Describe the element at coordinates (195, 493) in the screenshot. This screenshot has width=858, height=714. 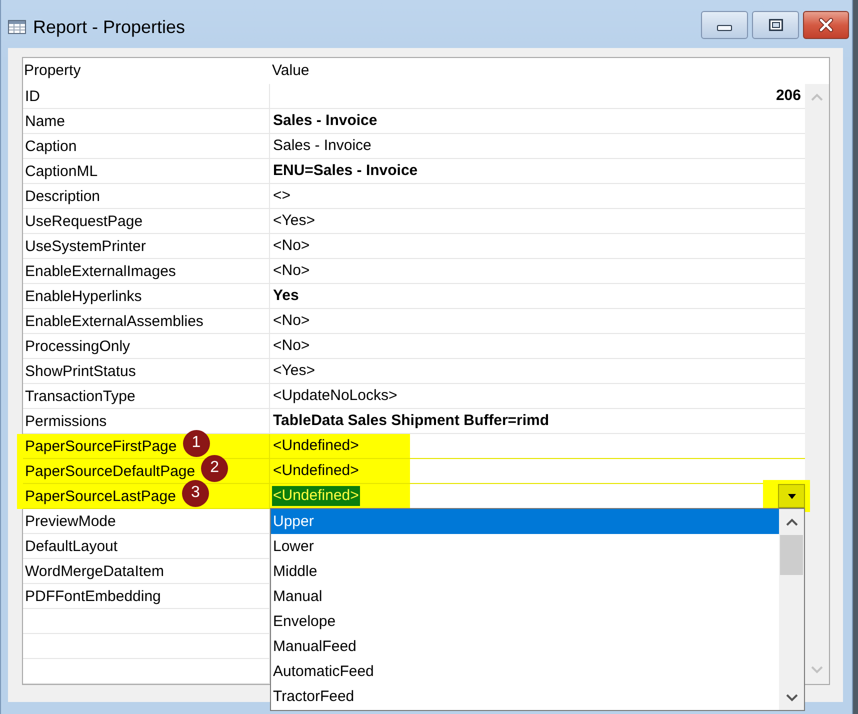
I see `callout-number: 3` at that location.